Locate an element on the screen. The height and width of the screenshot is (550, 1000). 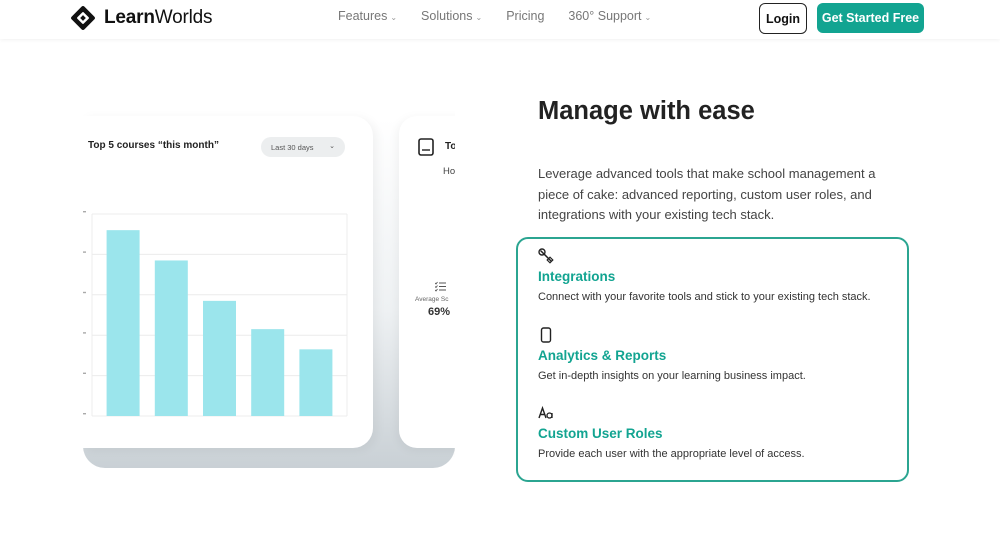
courses-bar-chart: Course 1 Course 2 Course 3 Course 4 Course 5 is located at coordinates (215, 318).